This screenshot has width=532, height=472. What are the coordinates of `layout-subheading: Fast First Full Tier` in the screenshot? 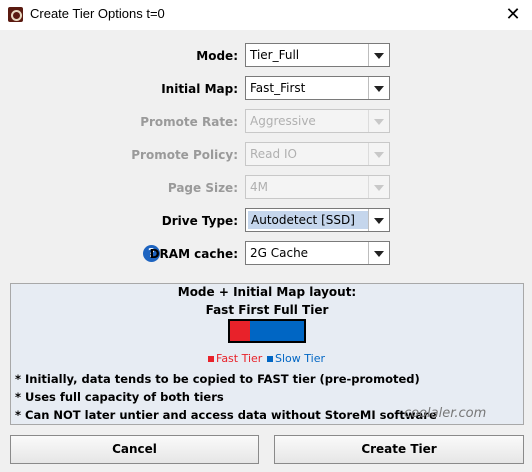 It's located at (267, 310).